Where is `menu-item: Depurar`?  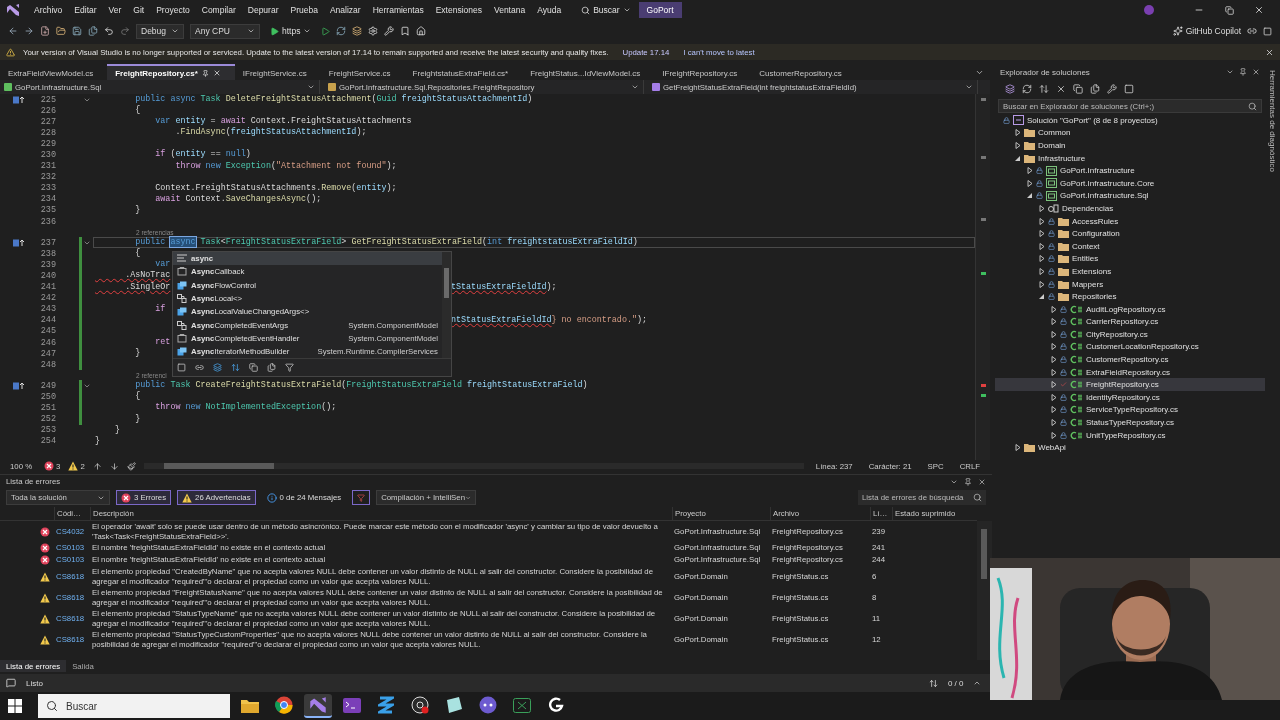 menu-item: Depurar is located at coordinates (263, 10).